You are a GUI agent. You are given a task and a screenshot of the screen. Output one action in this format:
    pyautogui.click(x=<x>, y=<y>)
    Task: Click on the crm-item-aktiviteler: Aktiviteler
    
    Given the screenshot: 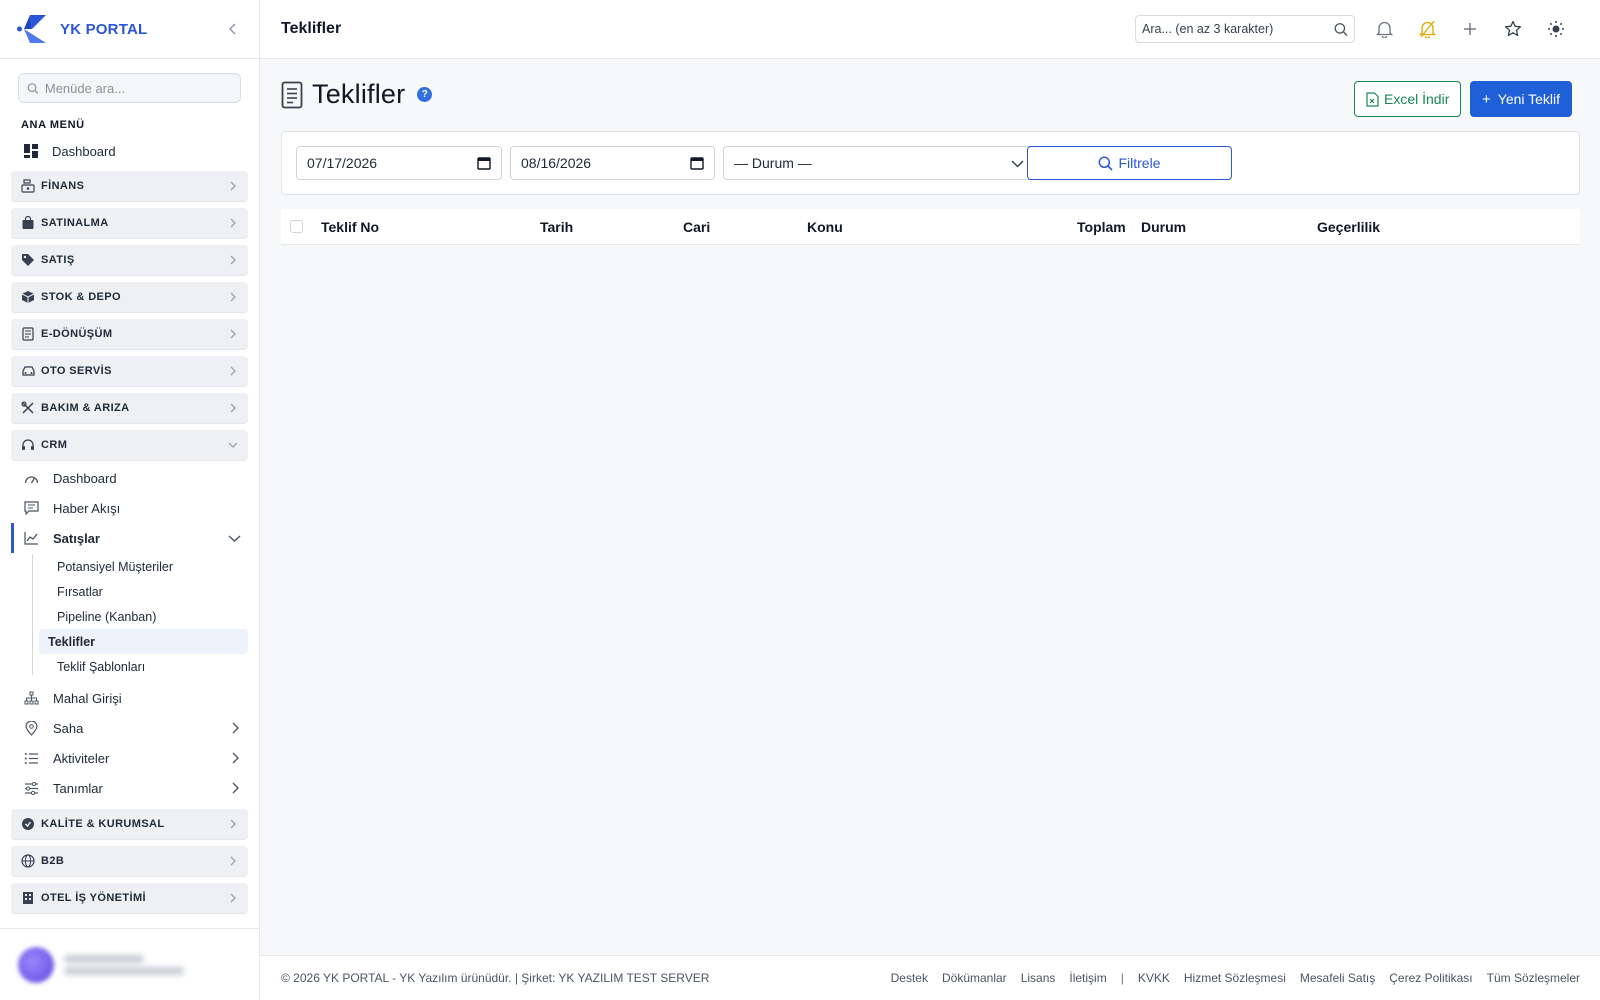 What is the action you would take?
    pyautogui.click(x=129, y=758)
    